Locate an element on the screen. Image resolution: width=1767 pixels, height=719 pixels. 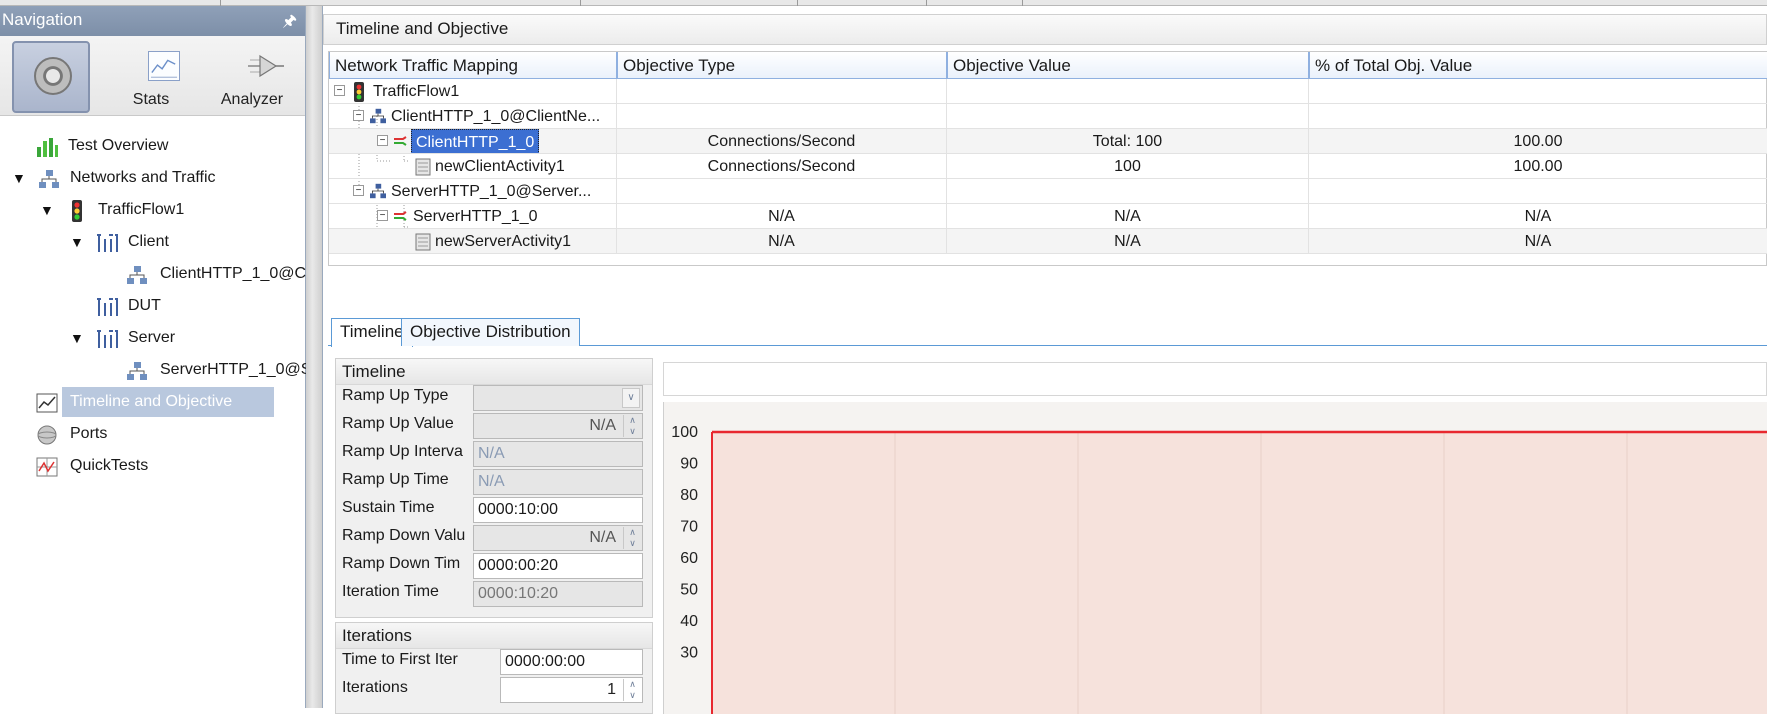
row-value: 100 is located at coordinates (1128, 166).